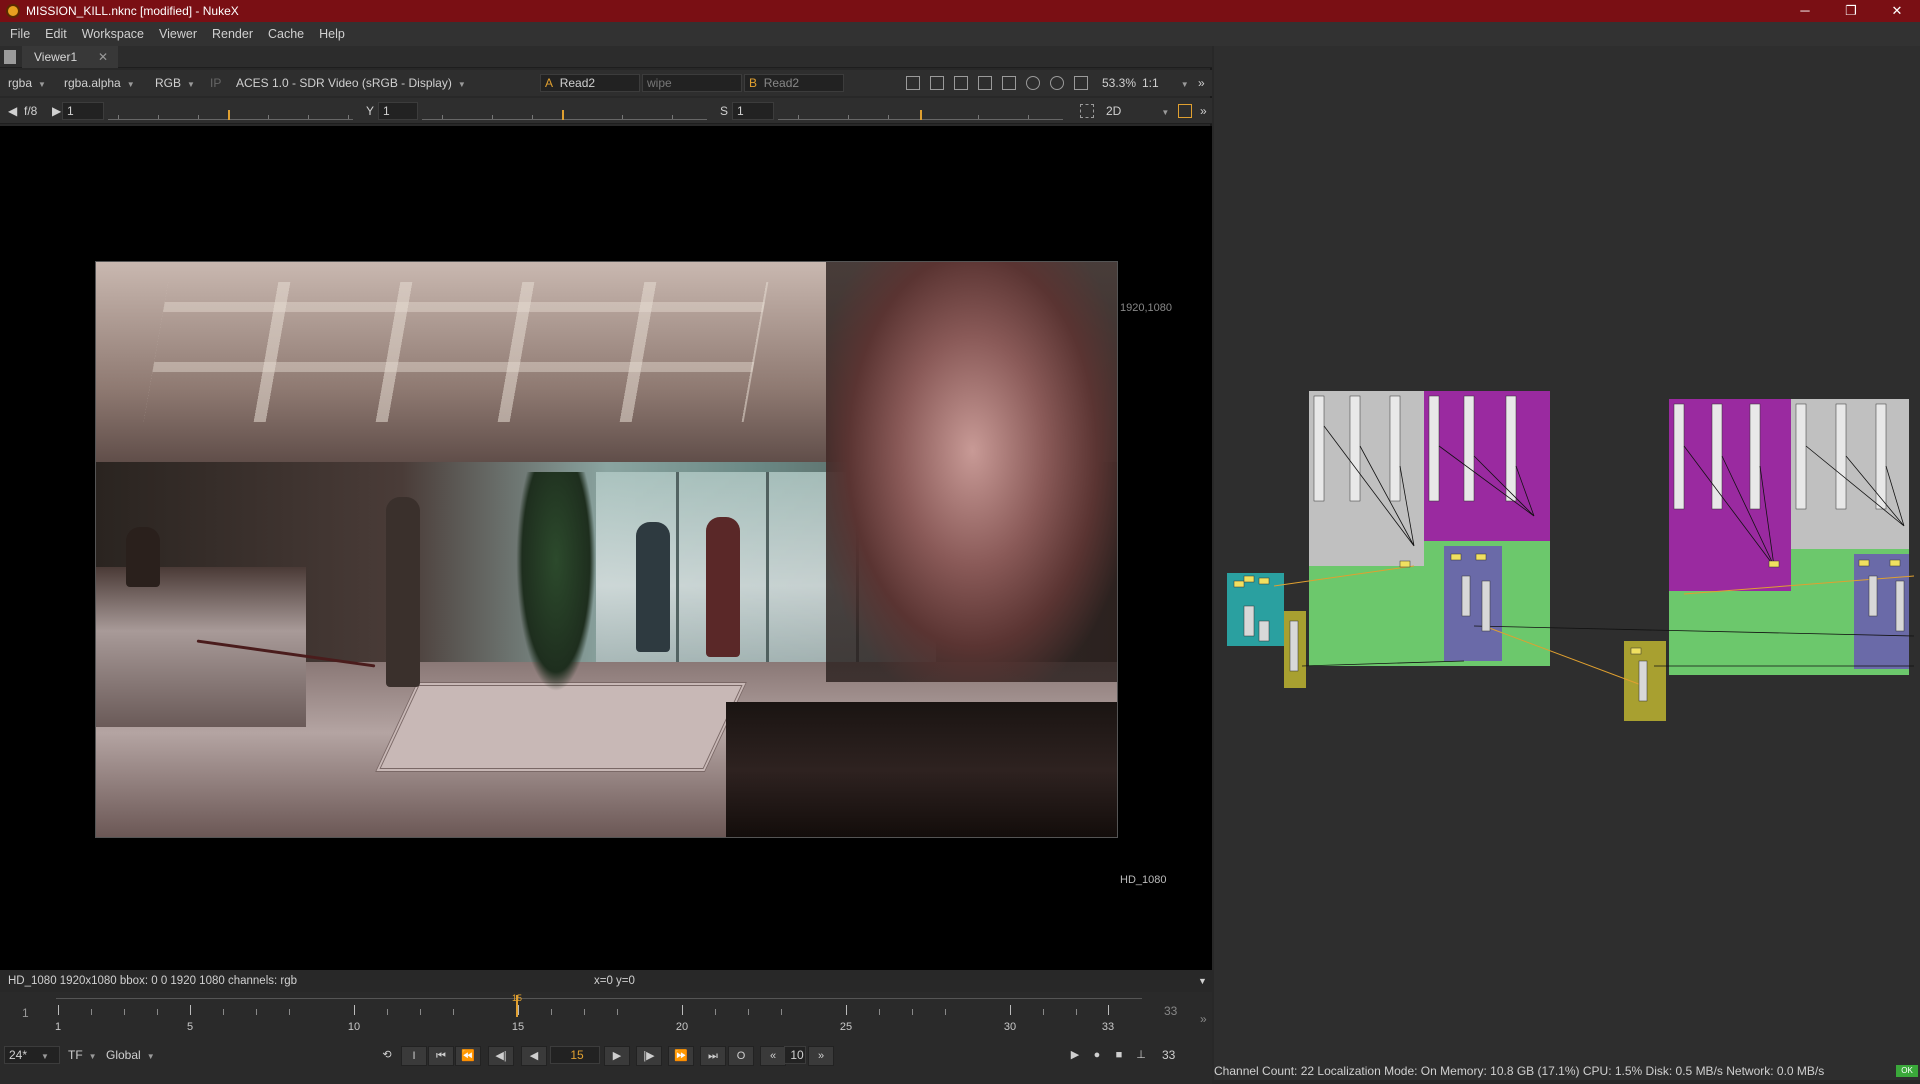  I want to click on lut-icon, so click(1009, 83).